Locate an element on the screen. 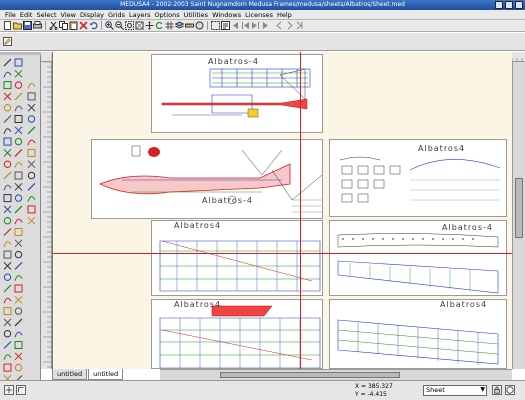 Image resolution: width=525 pixels, height=400 pixels. refresh-icon is located at coordinates (199, 25).